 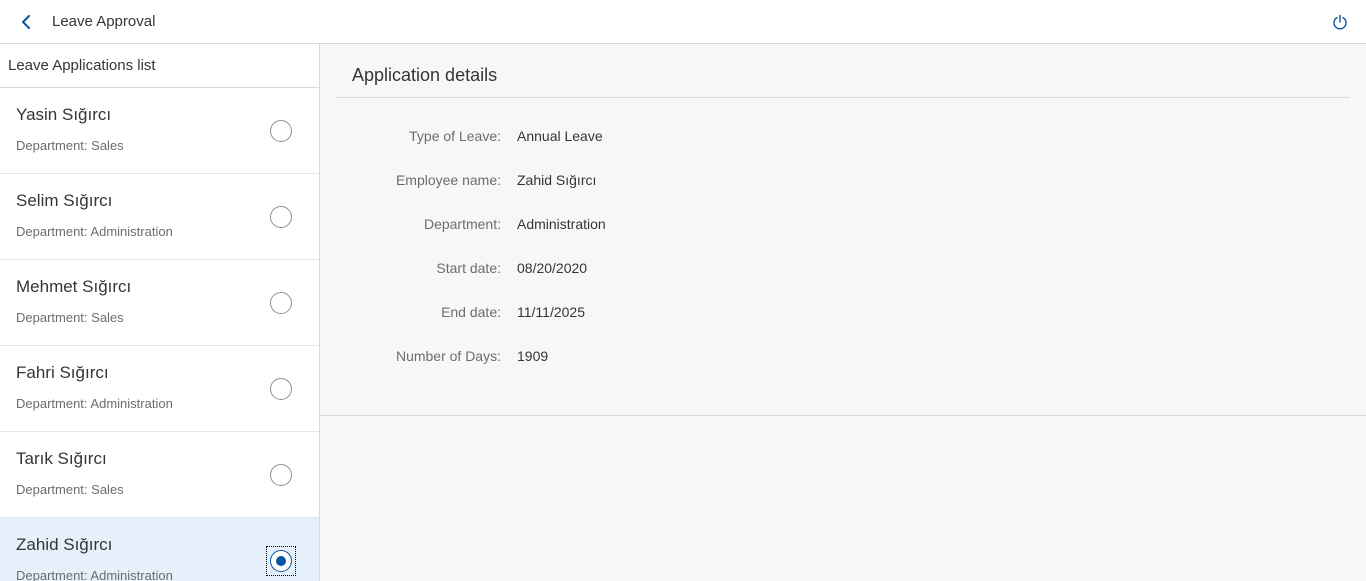 I want to click on form-row-department: Department: Administration, so click(x=843, y=226).